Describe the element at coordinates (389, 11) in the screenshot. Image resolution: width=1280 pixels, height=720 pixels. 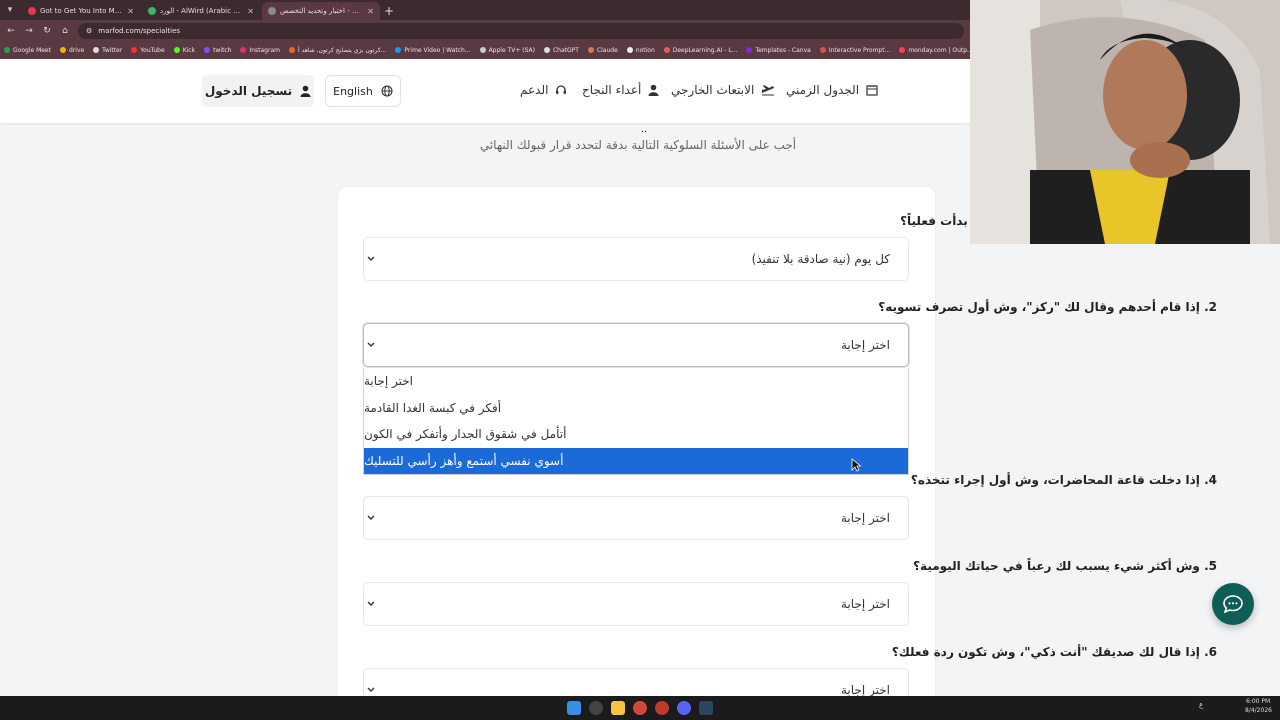
I see `new-tab-button: +` at that location.